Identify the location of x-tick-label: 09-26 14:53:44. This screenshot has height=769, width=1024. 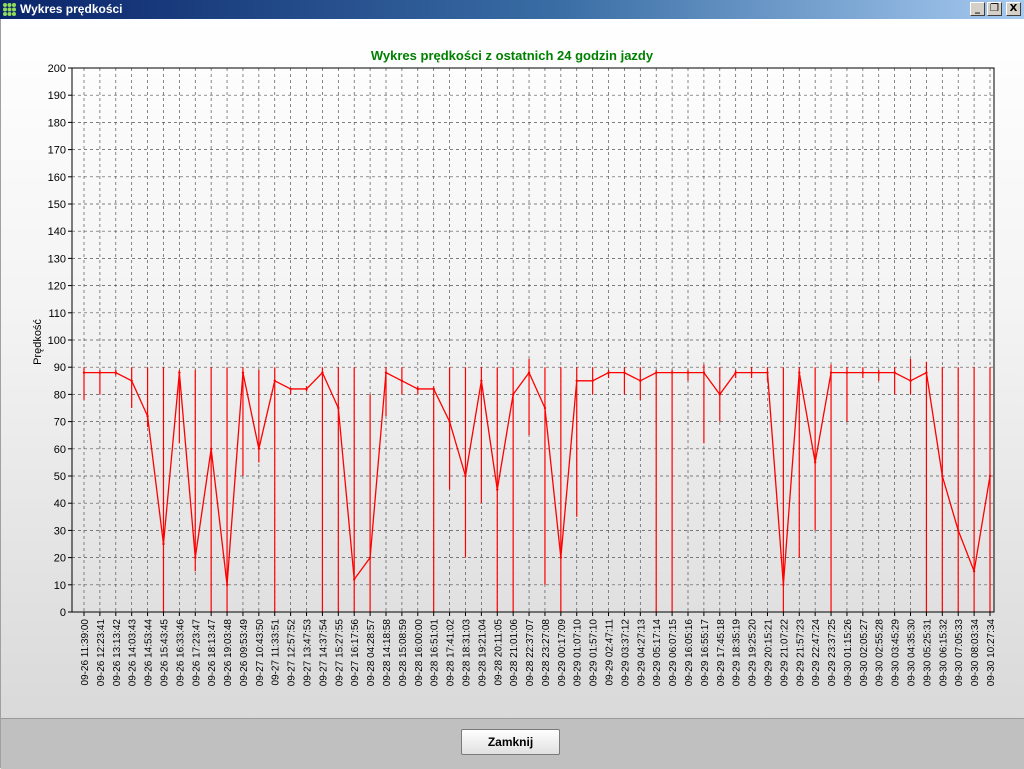
(149, 653).